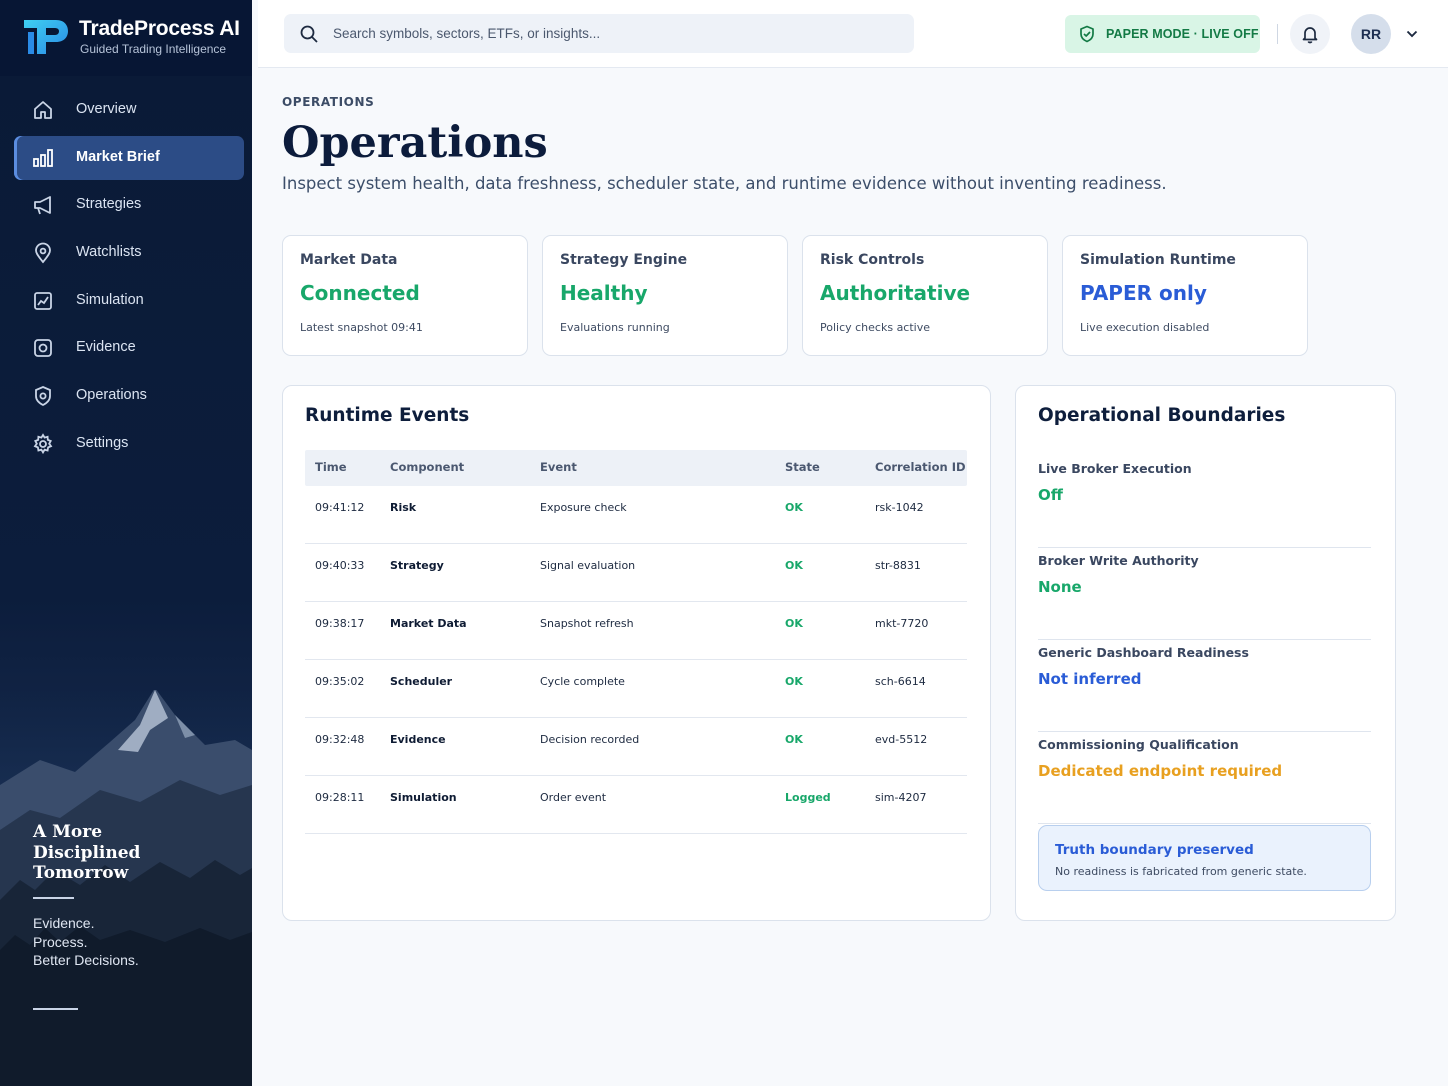  Describe the element at coordinates (808, 797) in the screenshot. I see `cell-state: Logged` at that location.